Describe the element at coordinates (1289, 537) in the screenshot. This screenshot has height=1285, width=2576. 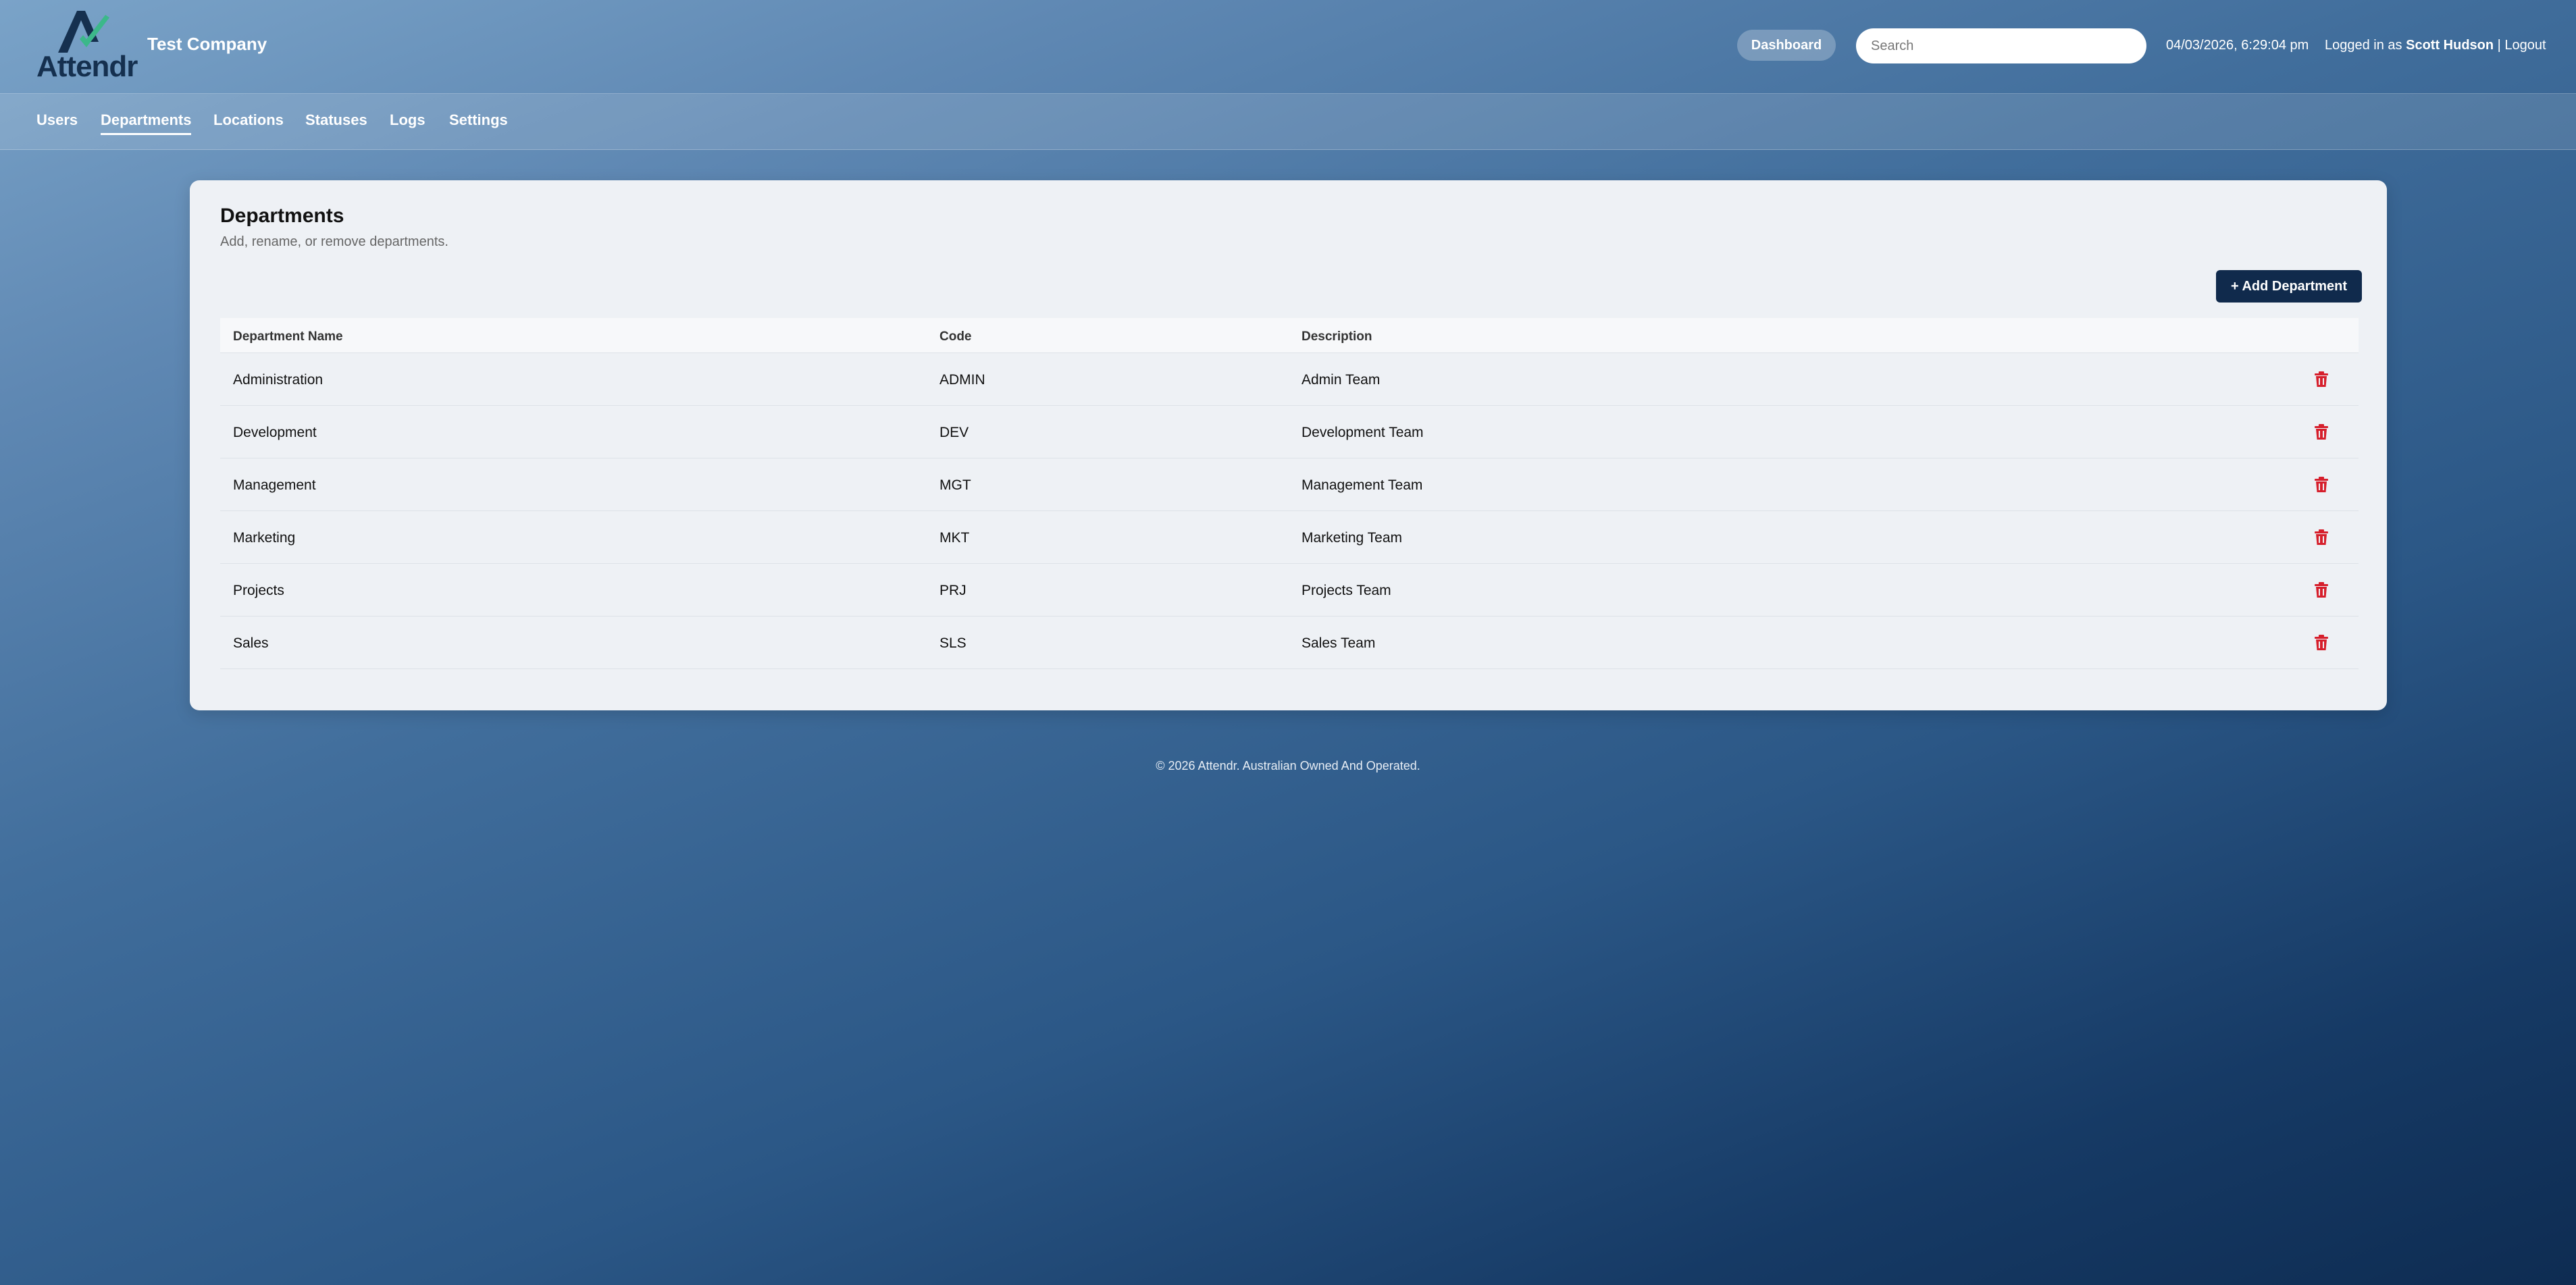
I see `table-row: Marketing MKT Marketing Team` at that location.